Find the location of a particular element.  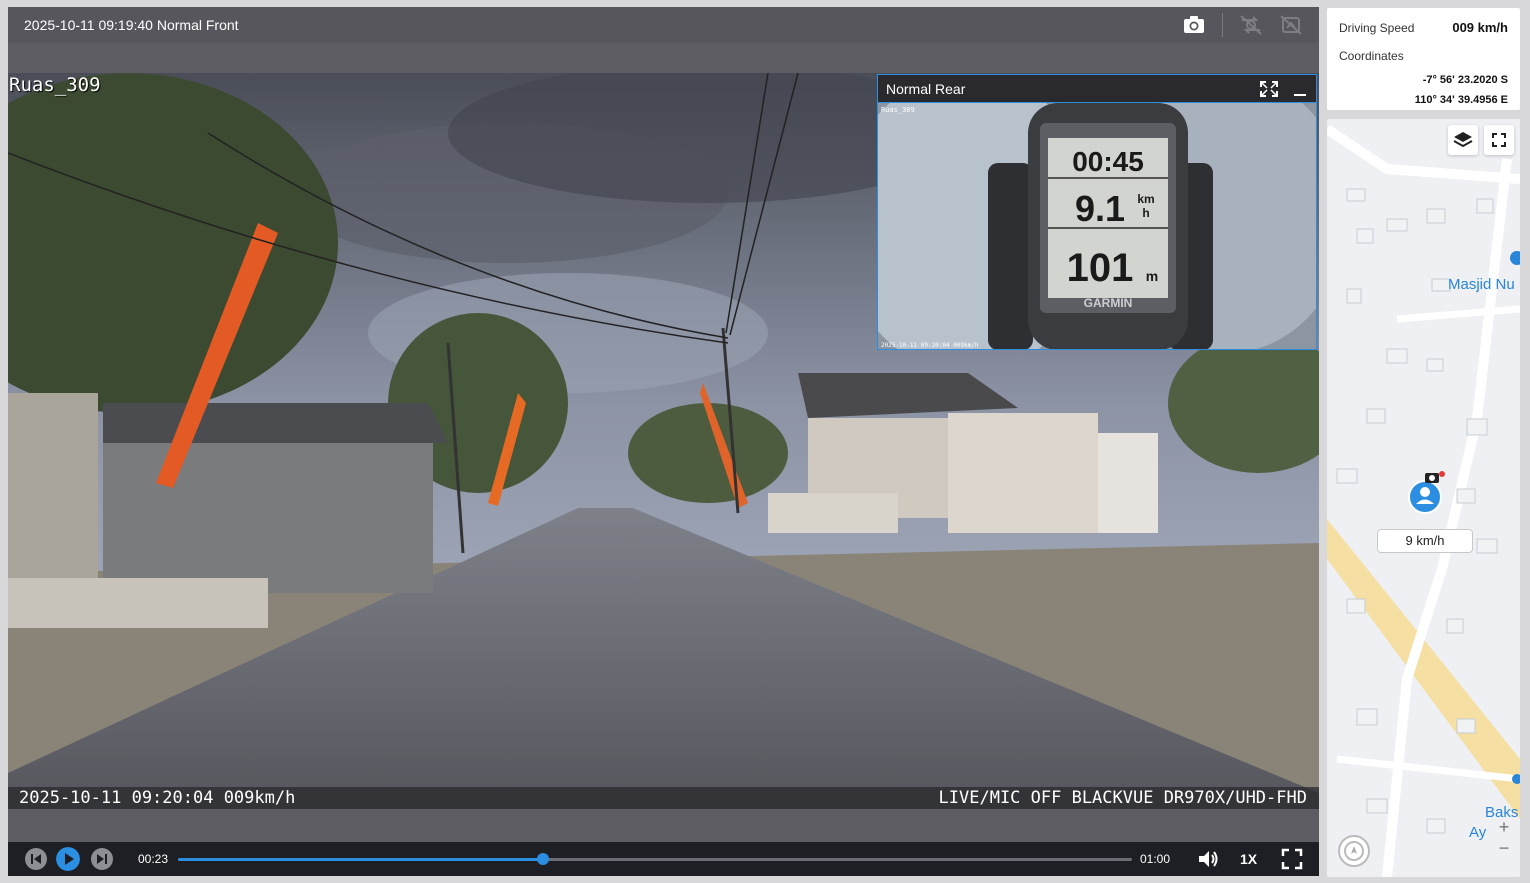

zoom-out-button: − is located at coordinates (1504, 848).